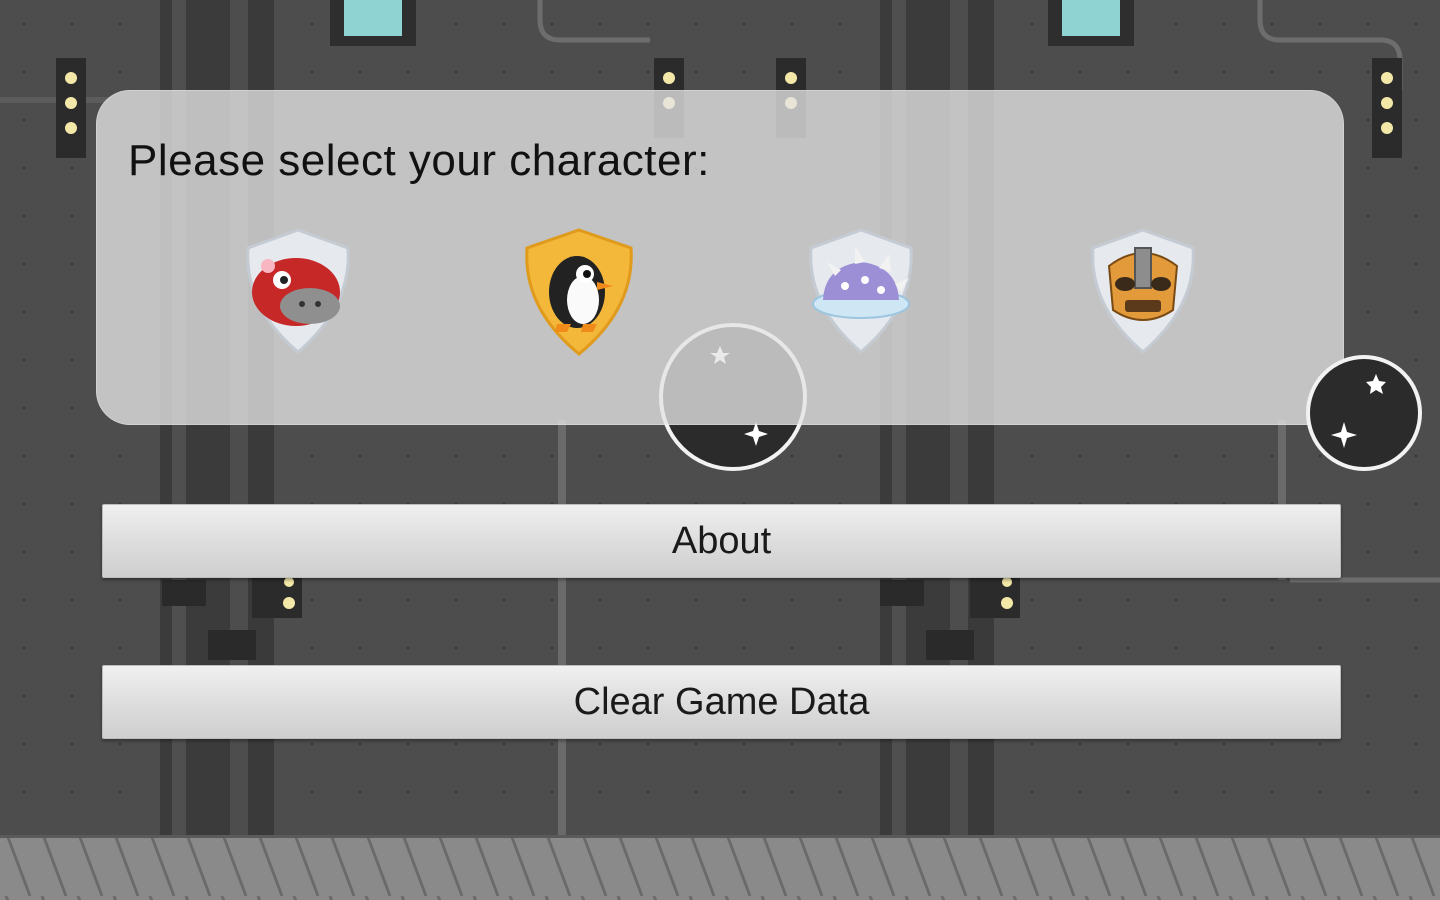  What do you see at coordinates (721, 541) in the screenshot?
I see `about-button: About` at bounding box center [721, 541].